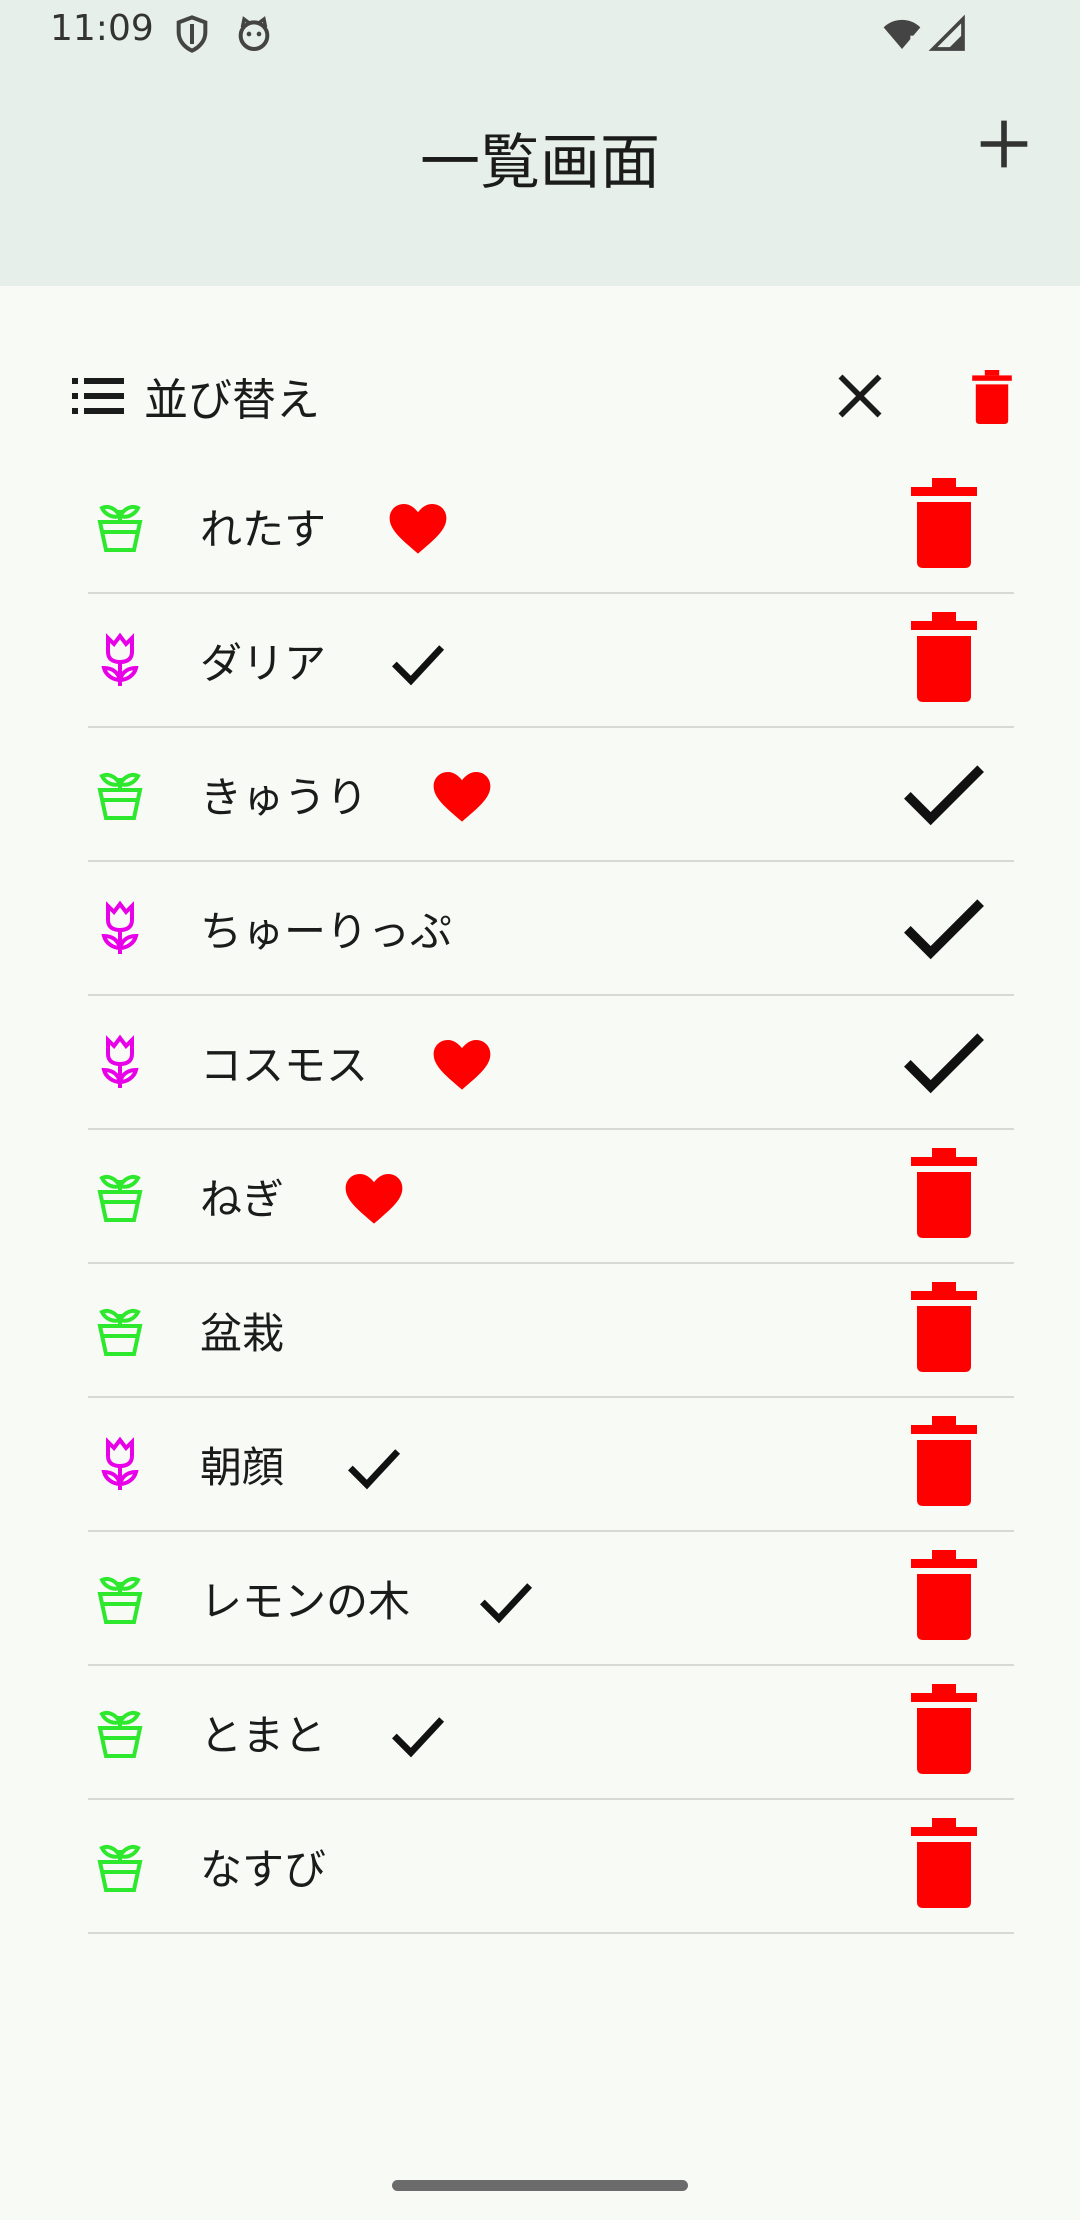  Describe the element at coordinates (242, 1467) in the screenshot. I see `plant-name: 朝顔` at that location.